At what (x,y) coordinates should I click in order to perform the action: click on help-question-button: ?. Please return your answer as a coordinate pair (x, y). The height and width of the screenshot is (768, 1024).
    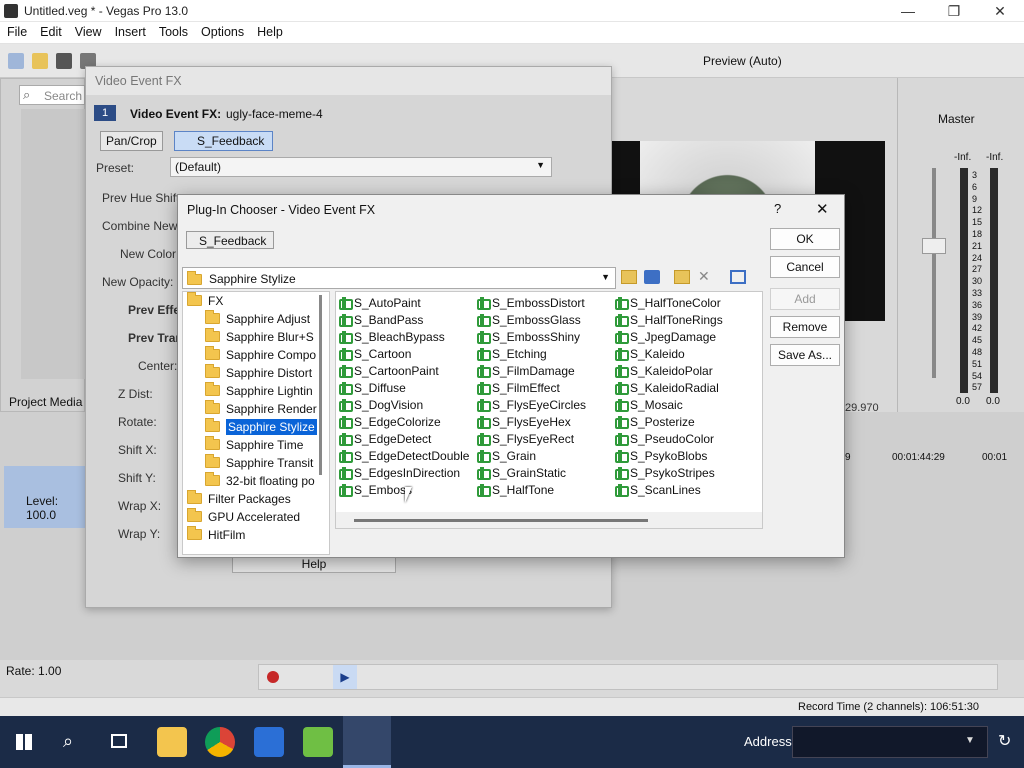
    Looking at the image, I should click on (777, 208).